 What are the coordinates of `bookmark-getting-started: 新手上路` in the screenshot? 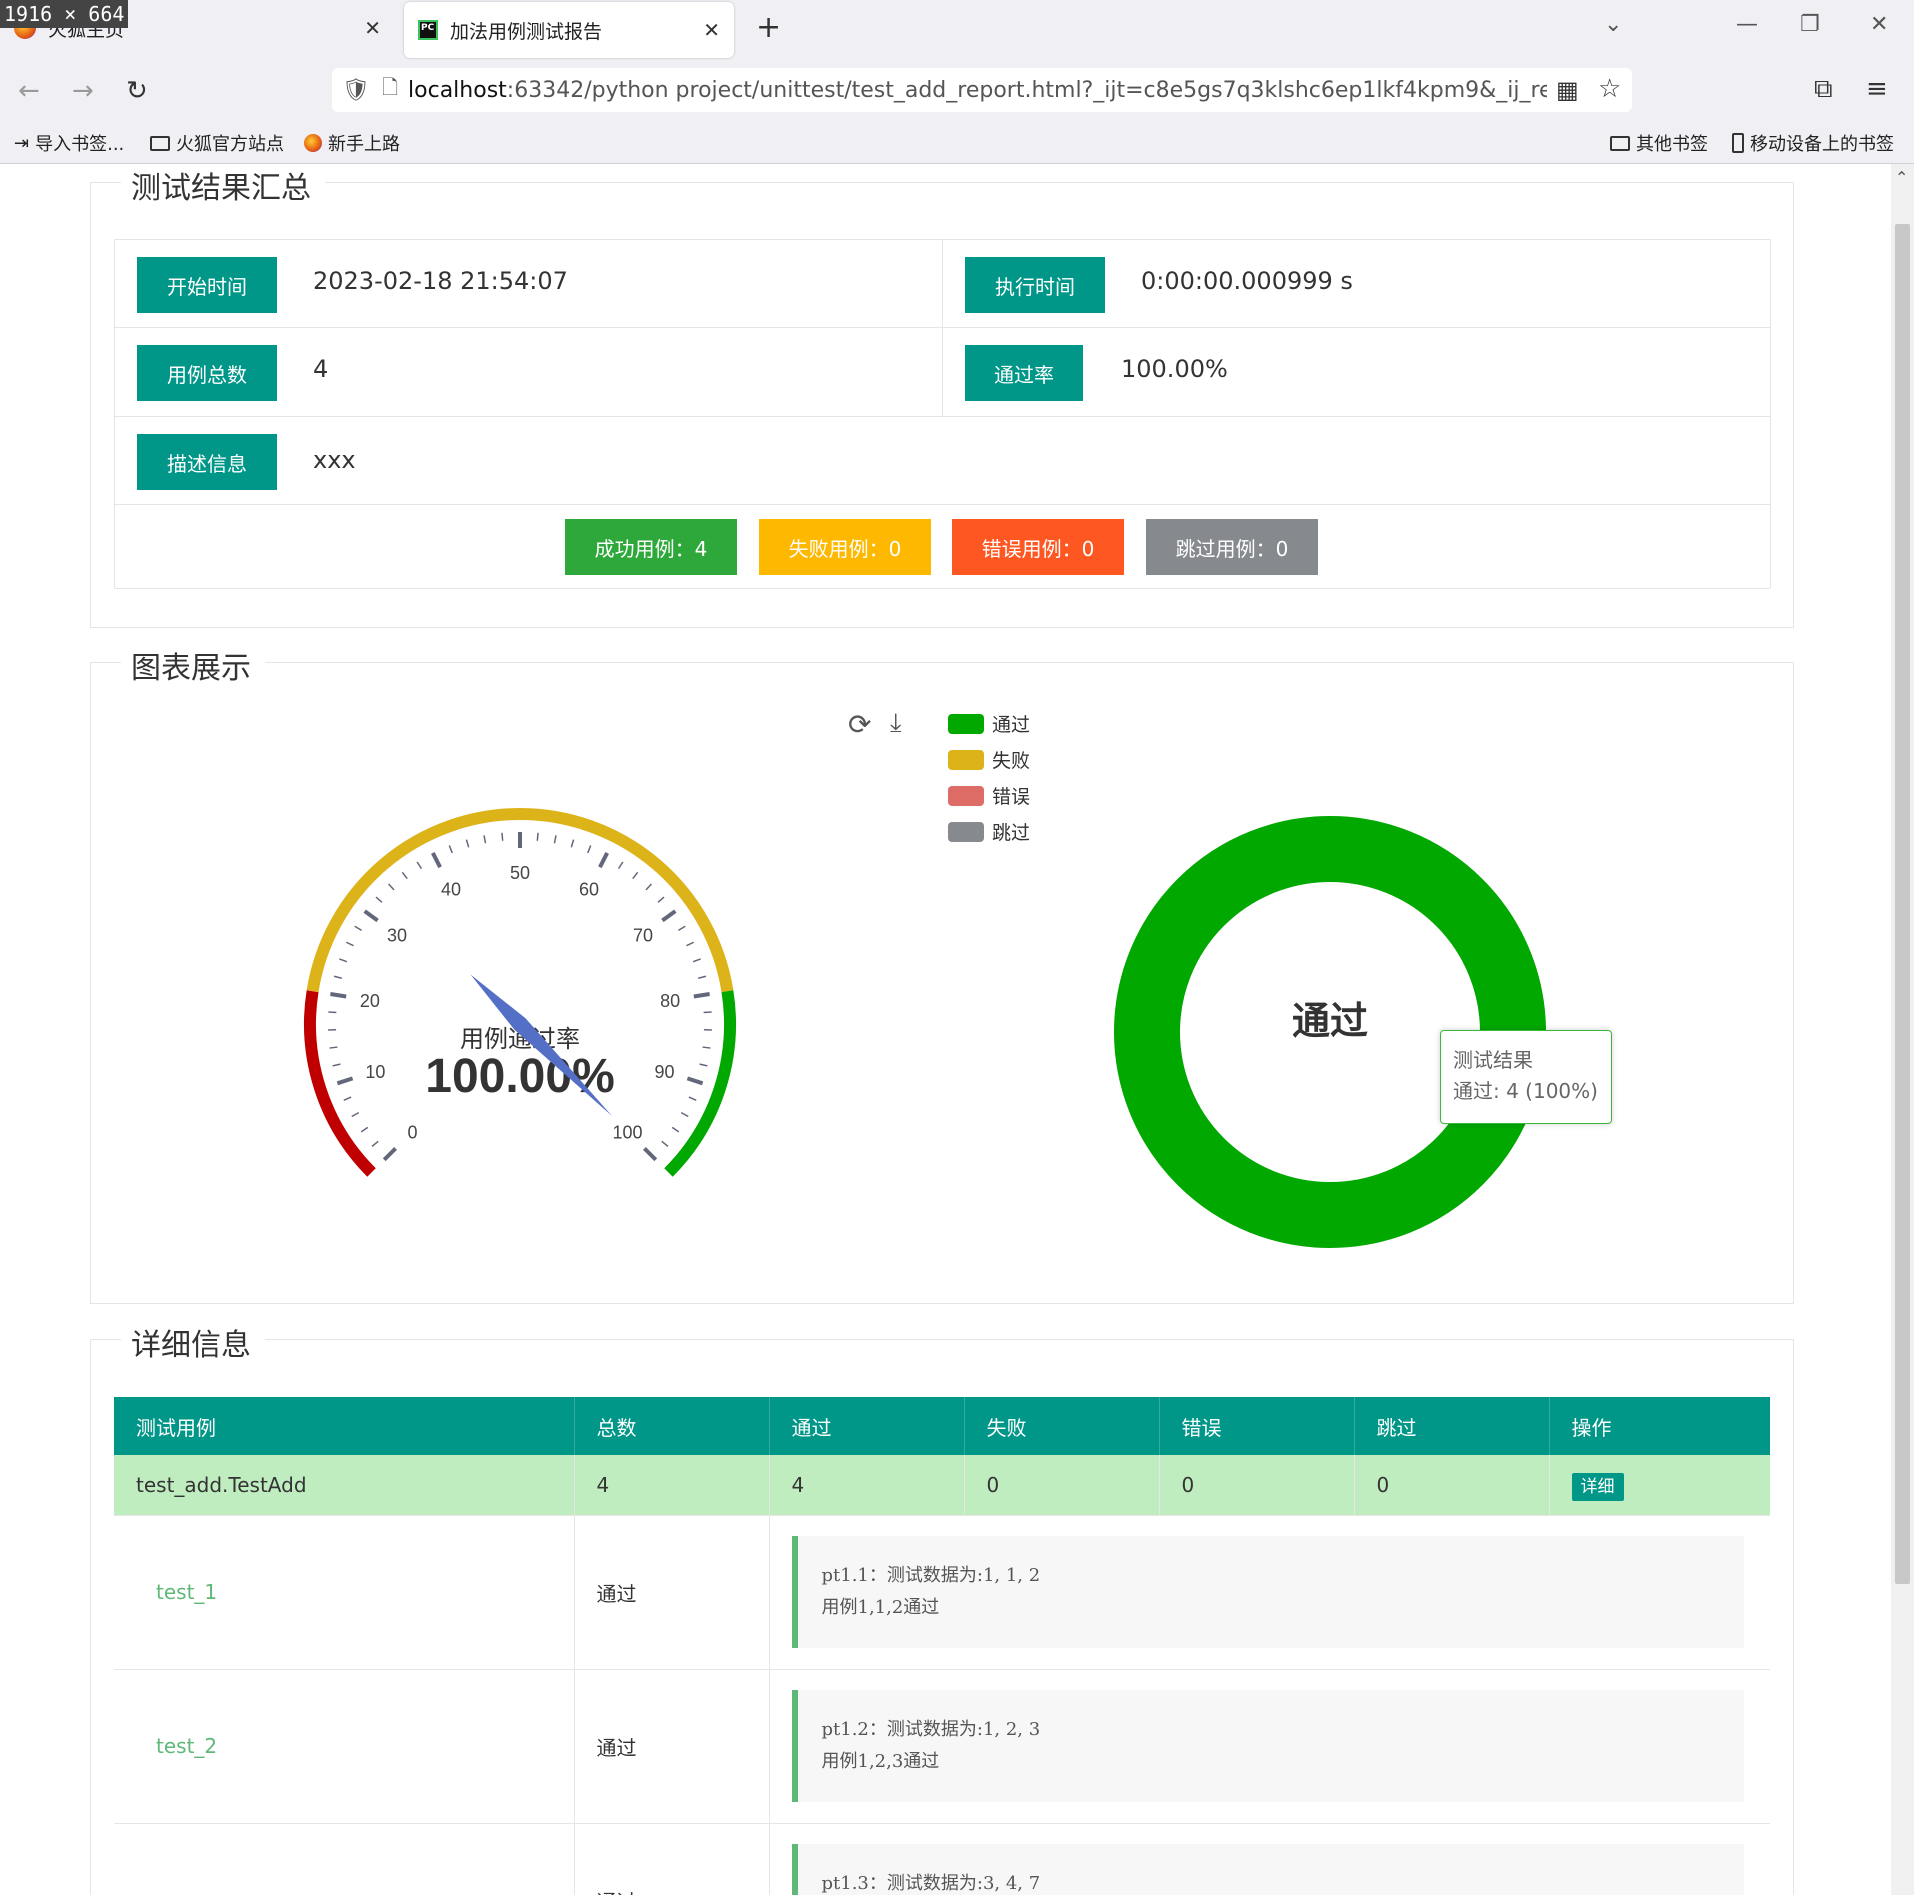 It's located at (352, 143).